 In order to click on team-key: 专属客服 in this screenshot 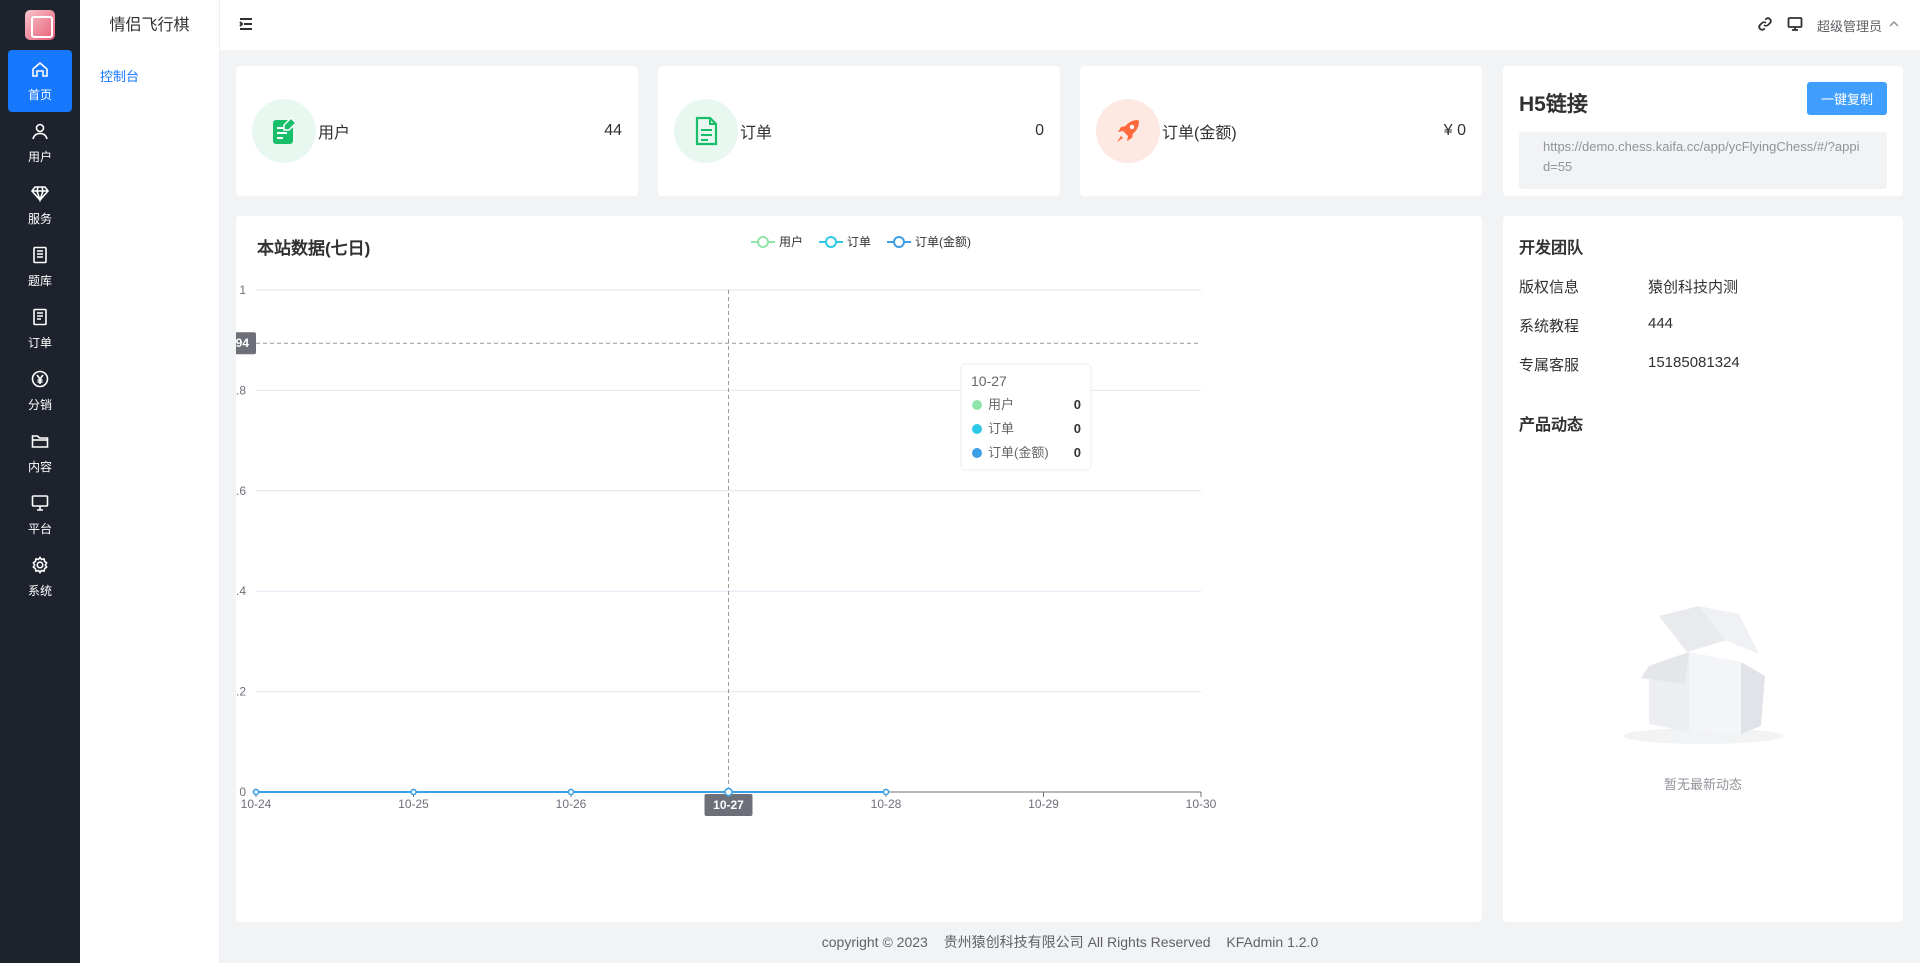, I will do `click(1549, 365)`.